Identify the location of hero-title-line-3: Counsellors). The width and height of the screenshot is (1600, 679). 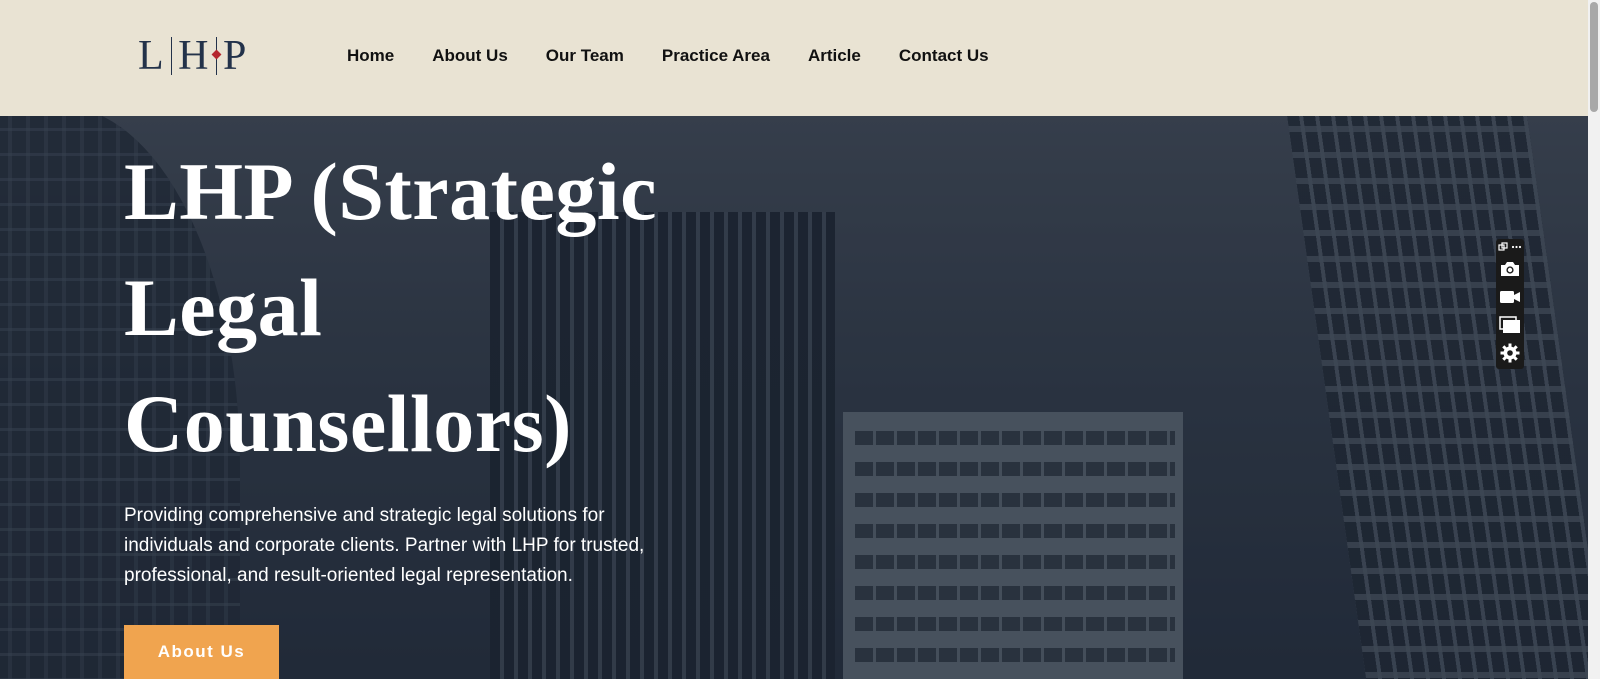
(348, 423).